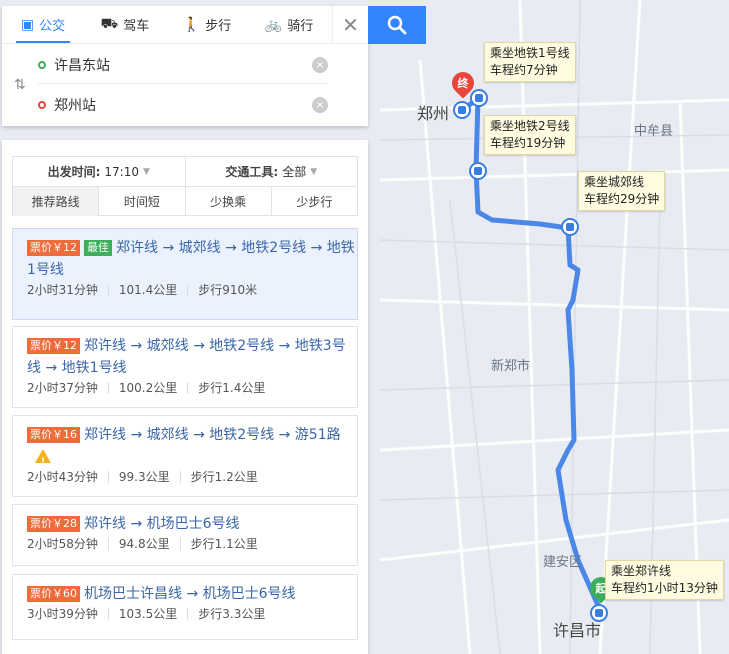  I want to click on route-distance: 100.2公里, so click(154, 388).